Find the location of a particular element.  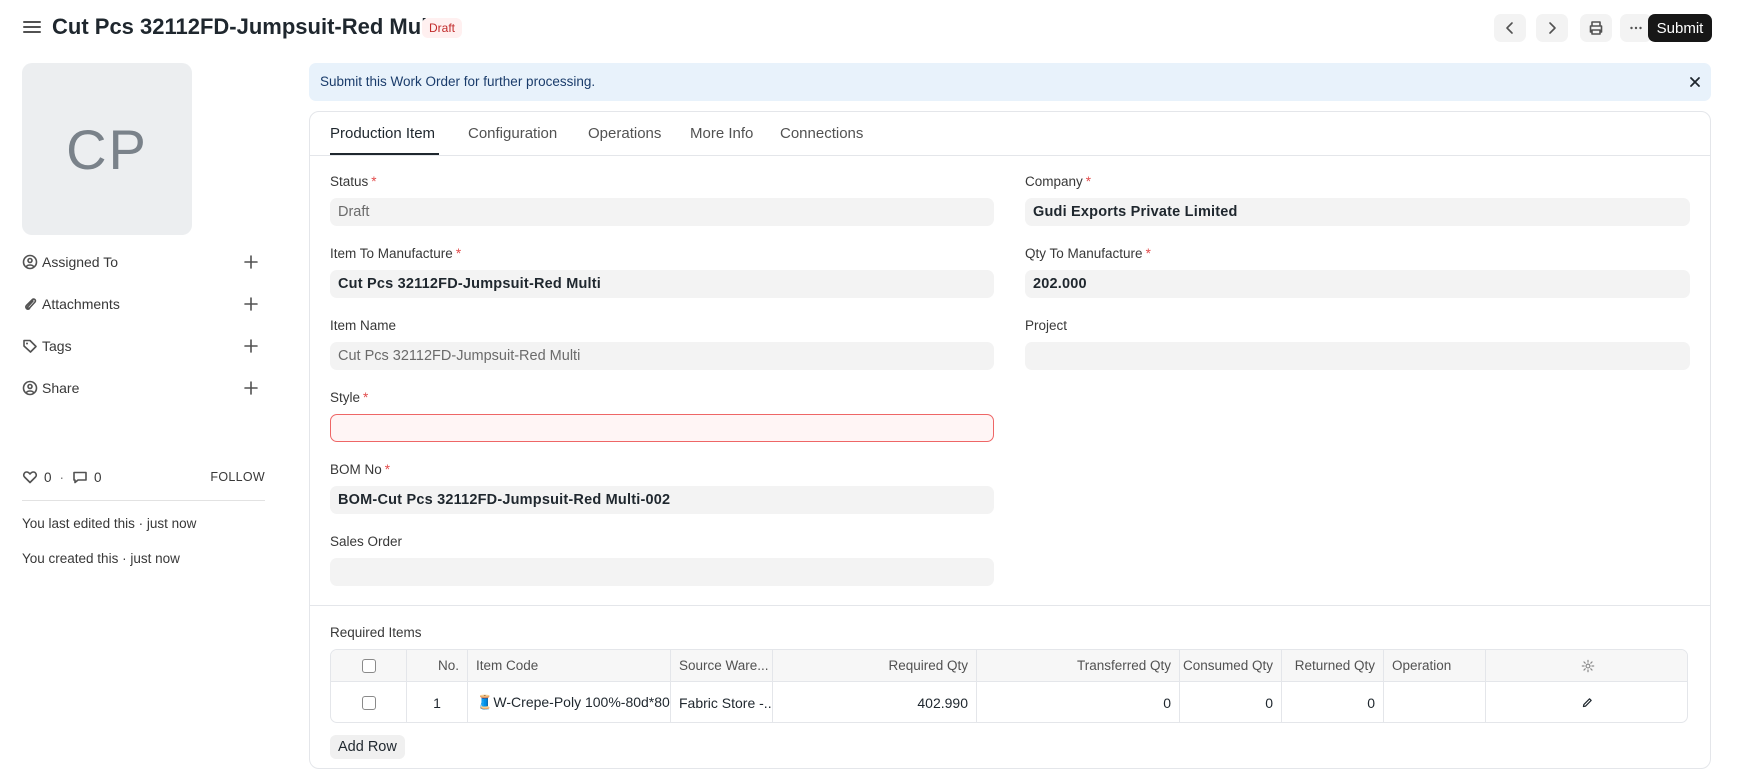

column-consumed-qty: Consumed Qty is located at coordinates (1231, 665).